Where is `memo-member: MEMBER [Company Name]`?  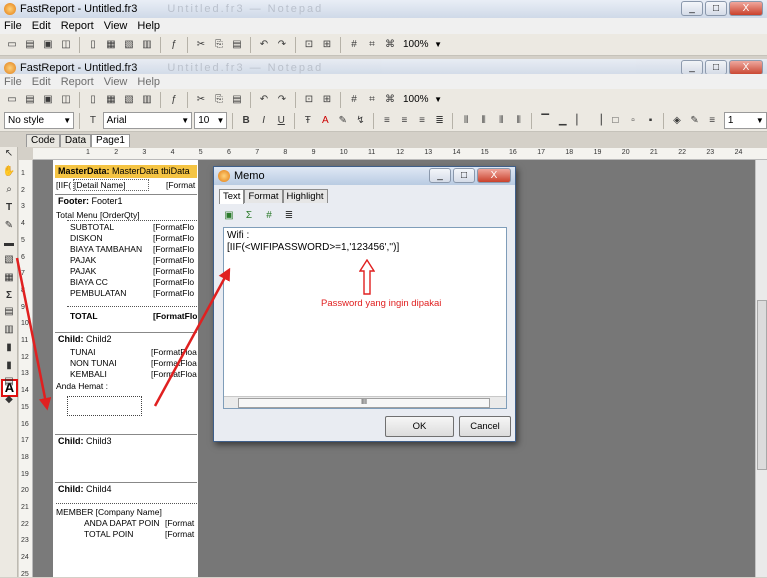 memo-member: MEMBER [Company Name] is located at coordinates (109, 512).